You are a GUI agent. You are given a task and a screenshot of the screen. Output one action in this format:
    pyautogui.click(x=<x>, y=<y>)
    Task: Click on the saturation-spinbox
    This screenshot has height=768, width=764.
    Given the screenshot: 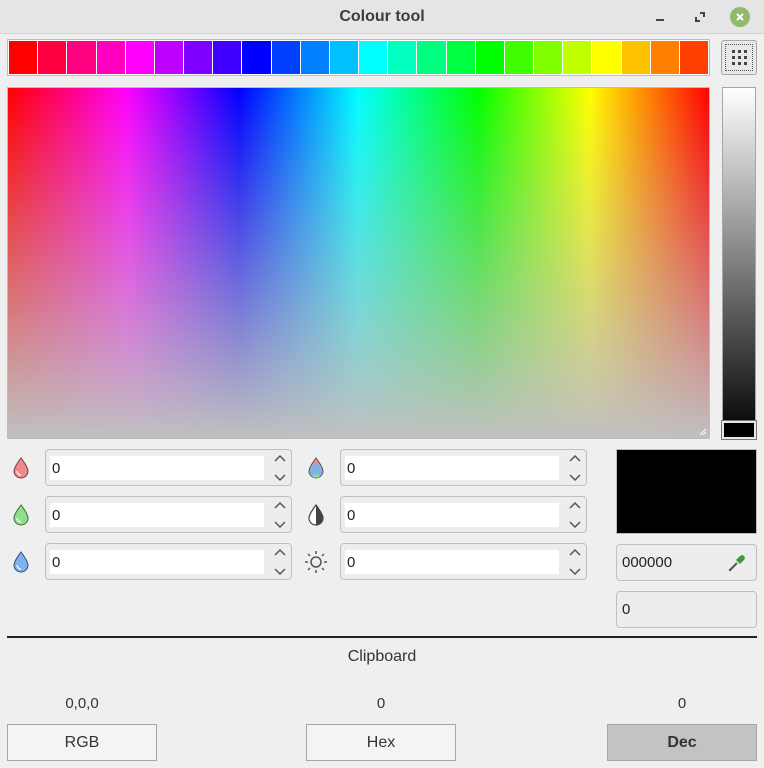 What is the action you would take?
    pyautogui.click(x=463, y=514)
    